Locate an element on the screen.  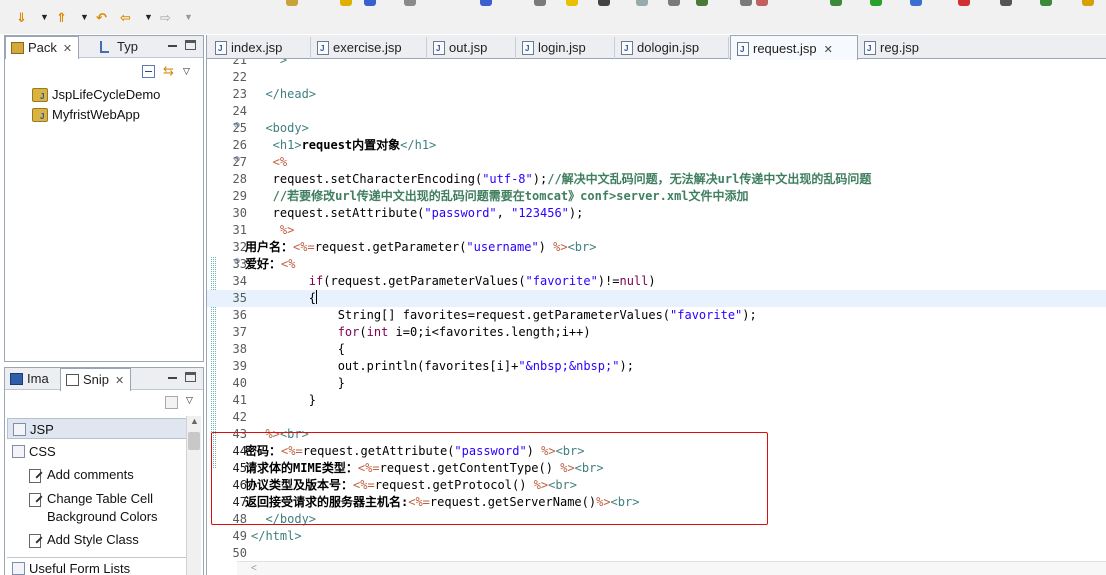
tree-item-project: JspLifeCycleDemo is located at coordinates (96, 95).